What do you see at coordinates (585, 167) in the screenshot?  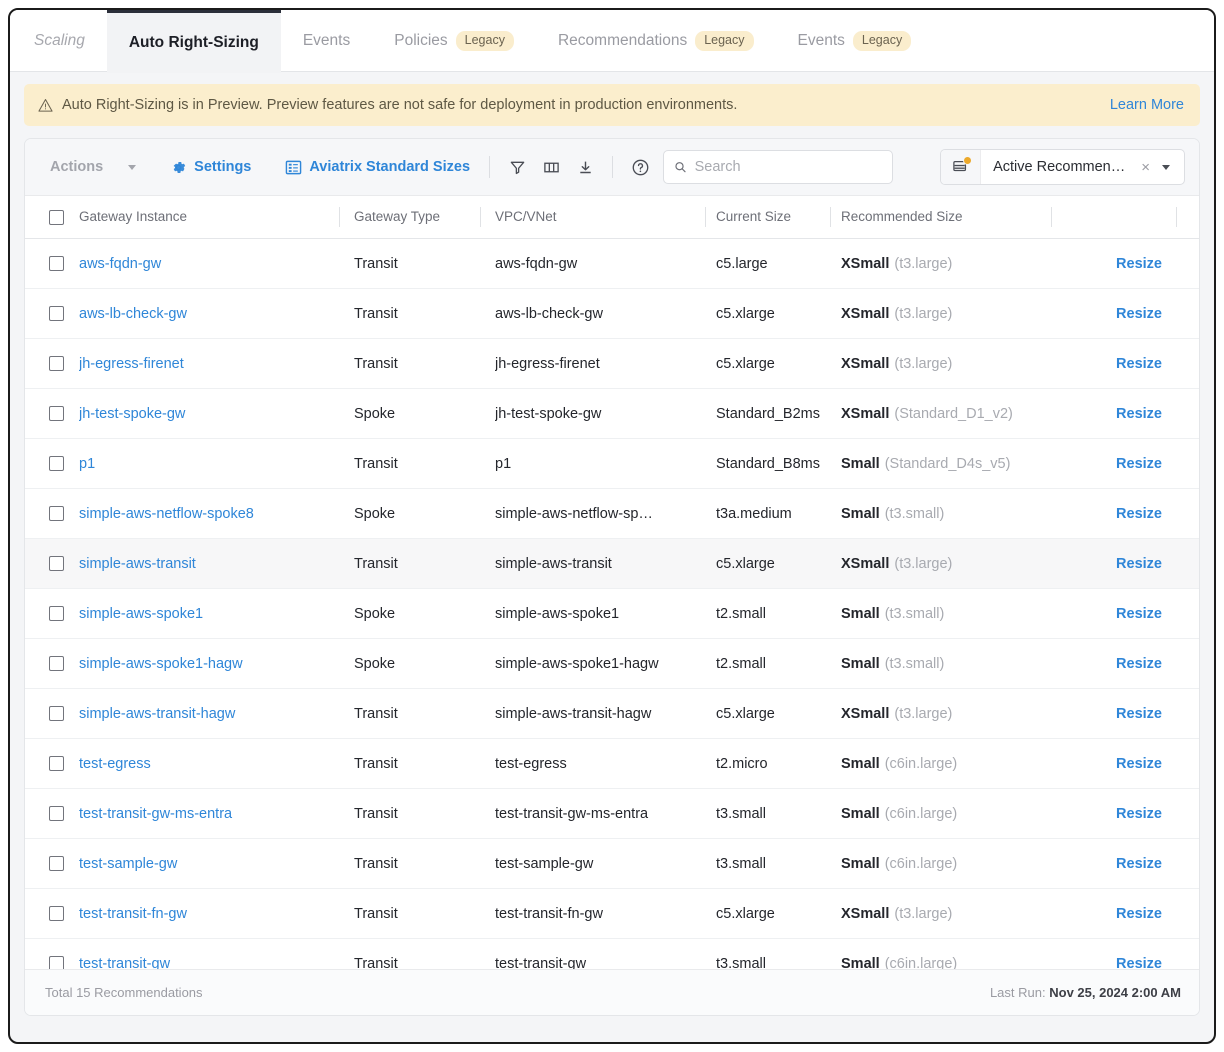 I see `download-icon-button` at bounding box center [585, 167].